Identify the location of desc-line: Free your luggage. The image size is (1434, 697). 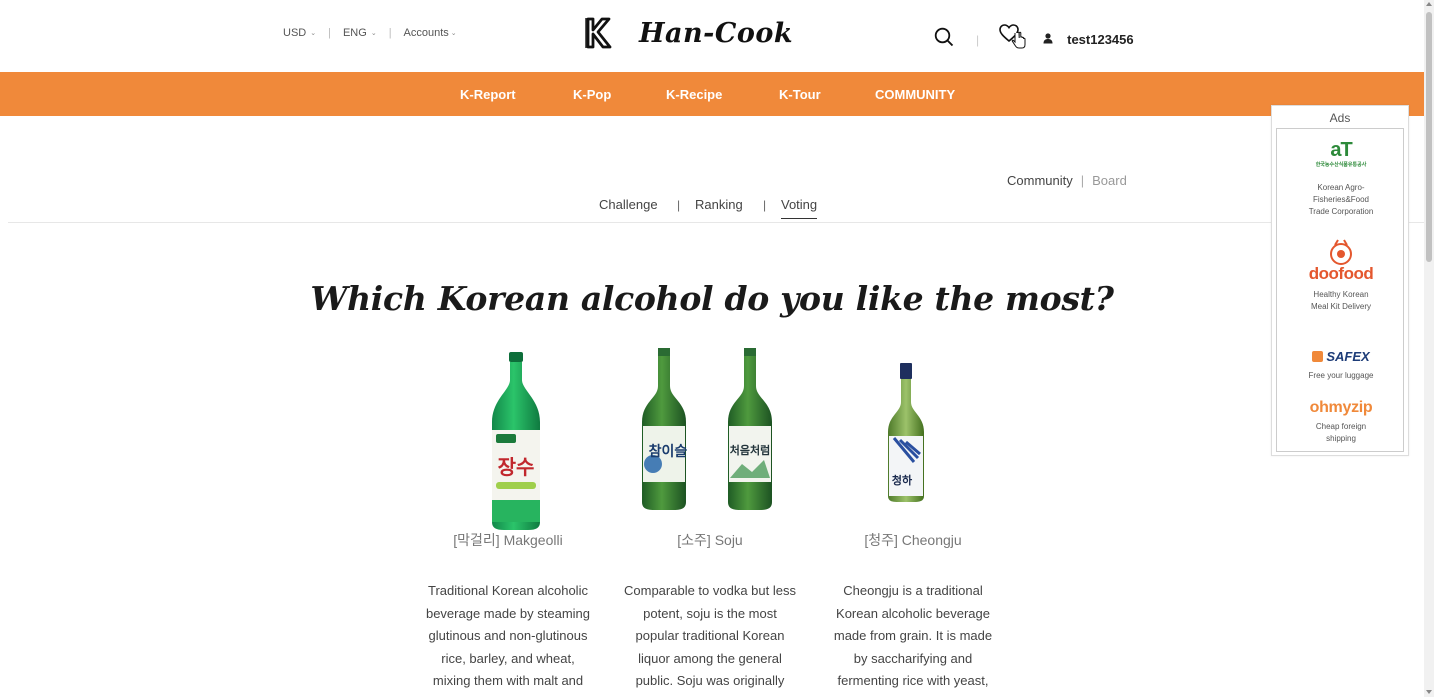
(1341, 375).